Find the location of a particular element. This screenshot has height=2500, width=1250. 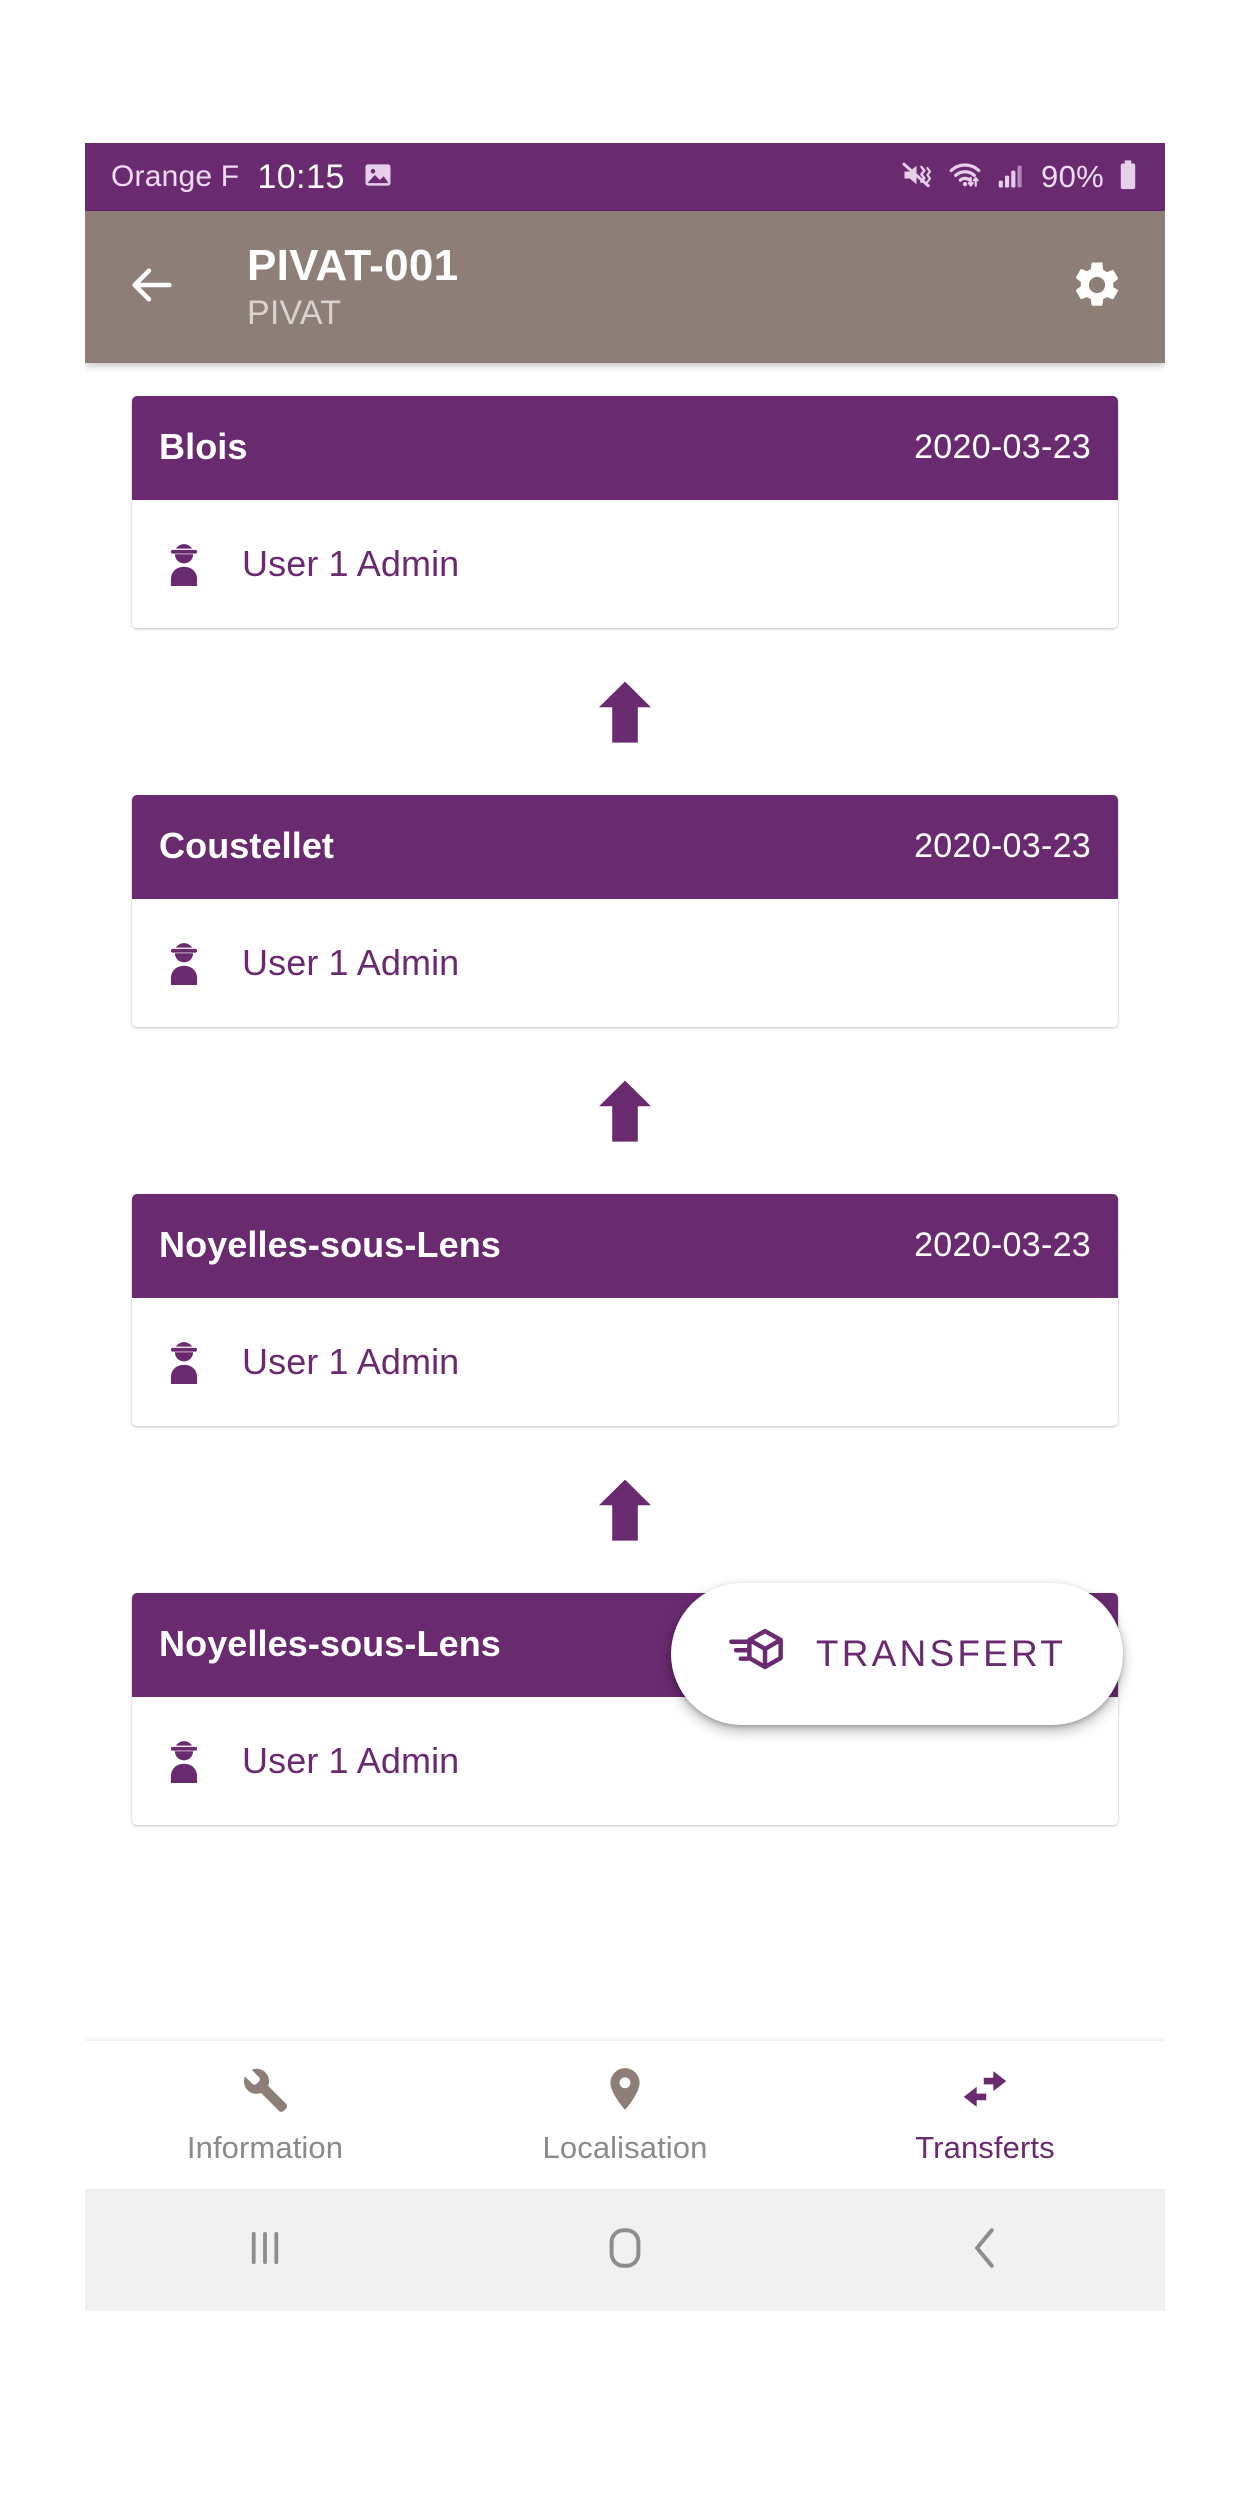

home-icon is located at coordinates (625, 2250).